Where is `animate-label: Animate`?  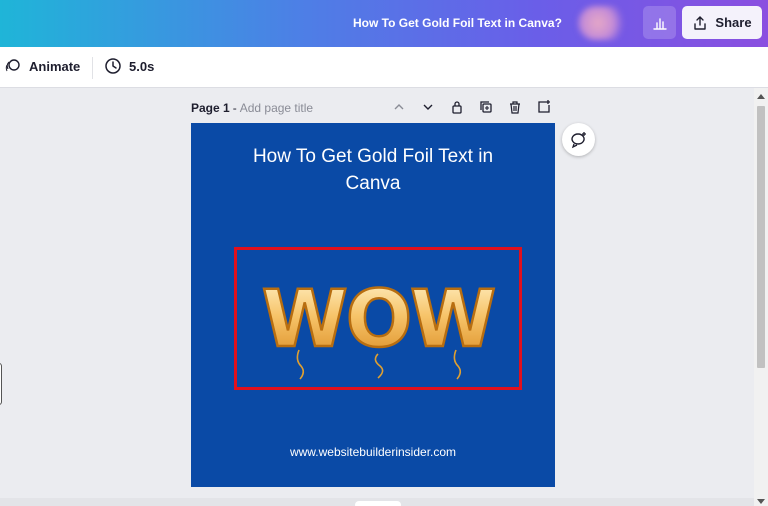
animate-label: Animate is located at coordinates (55, 66).